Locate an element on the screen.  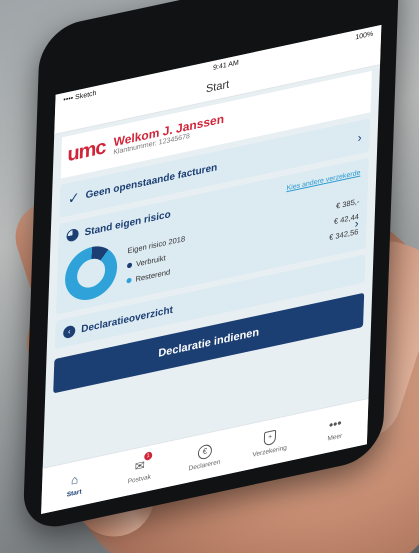
more-icon: ••• is located at coordinates (335, 423).